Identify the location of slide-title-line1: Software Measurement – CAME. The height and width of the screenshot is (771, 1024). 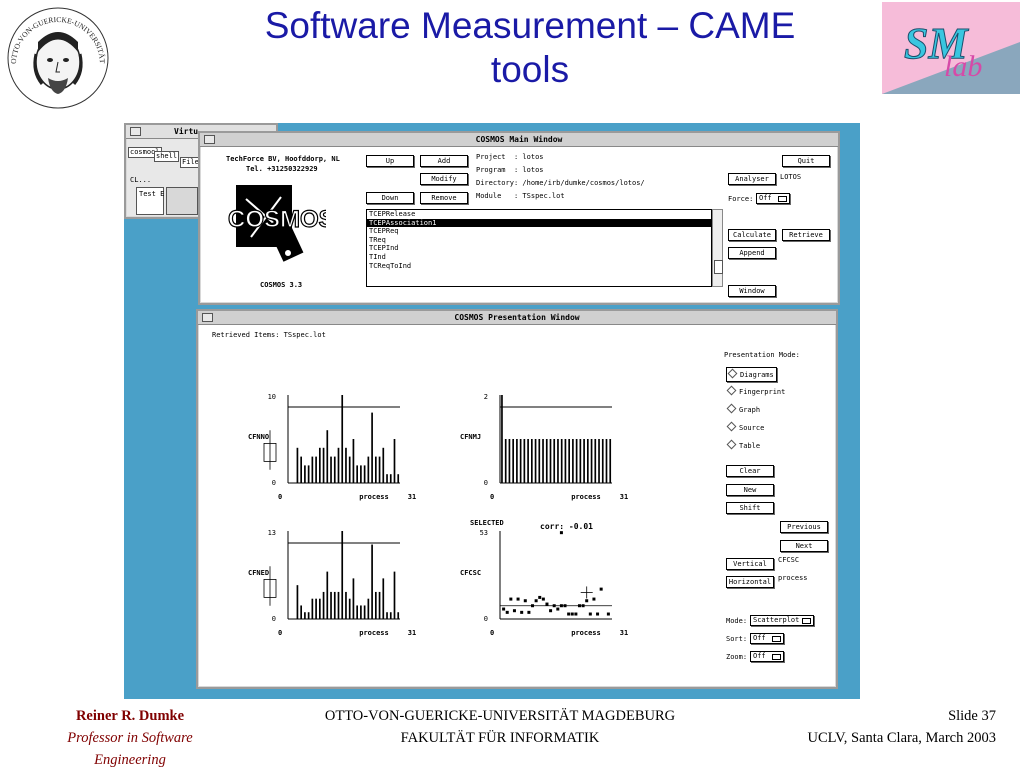
(530, 25).